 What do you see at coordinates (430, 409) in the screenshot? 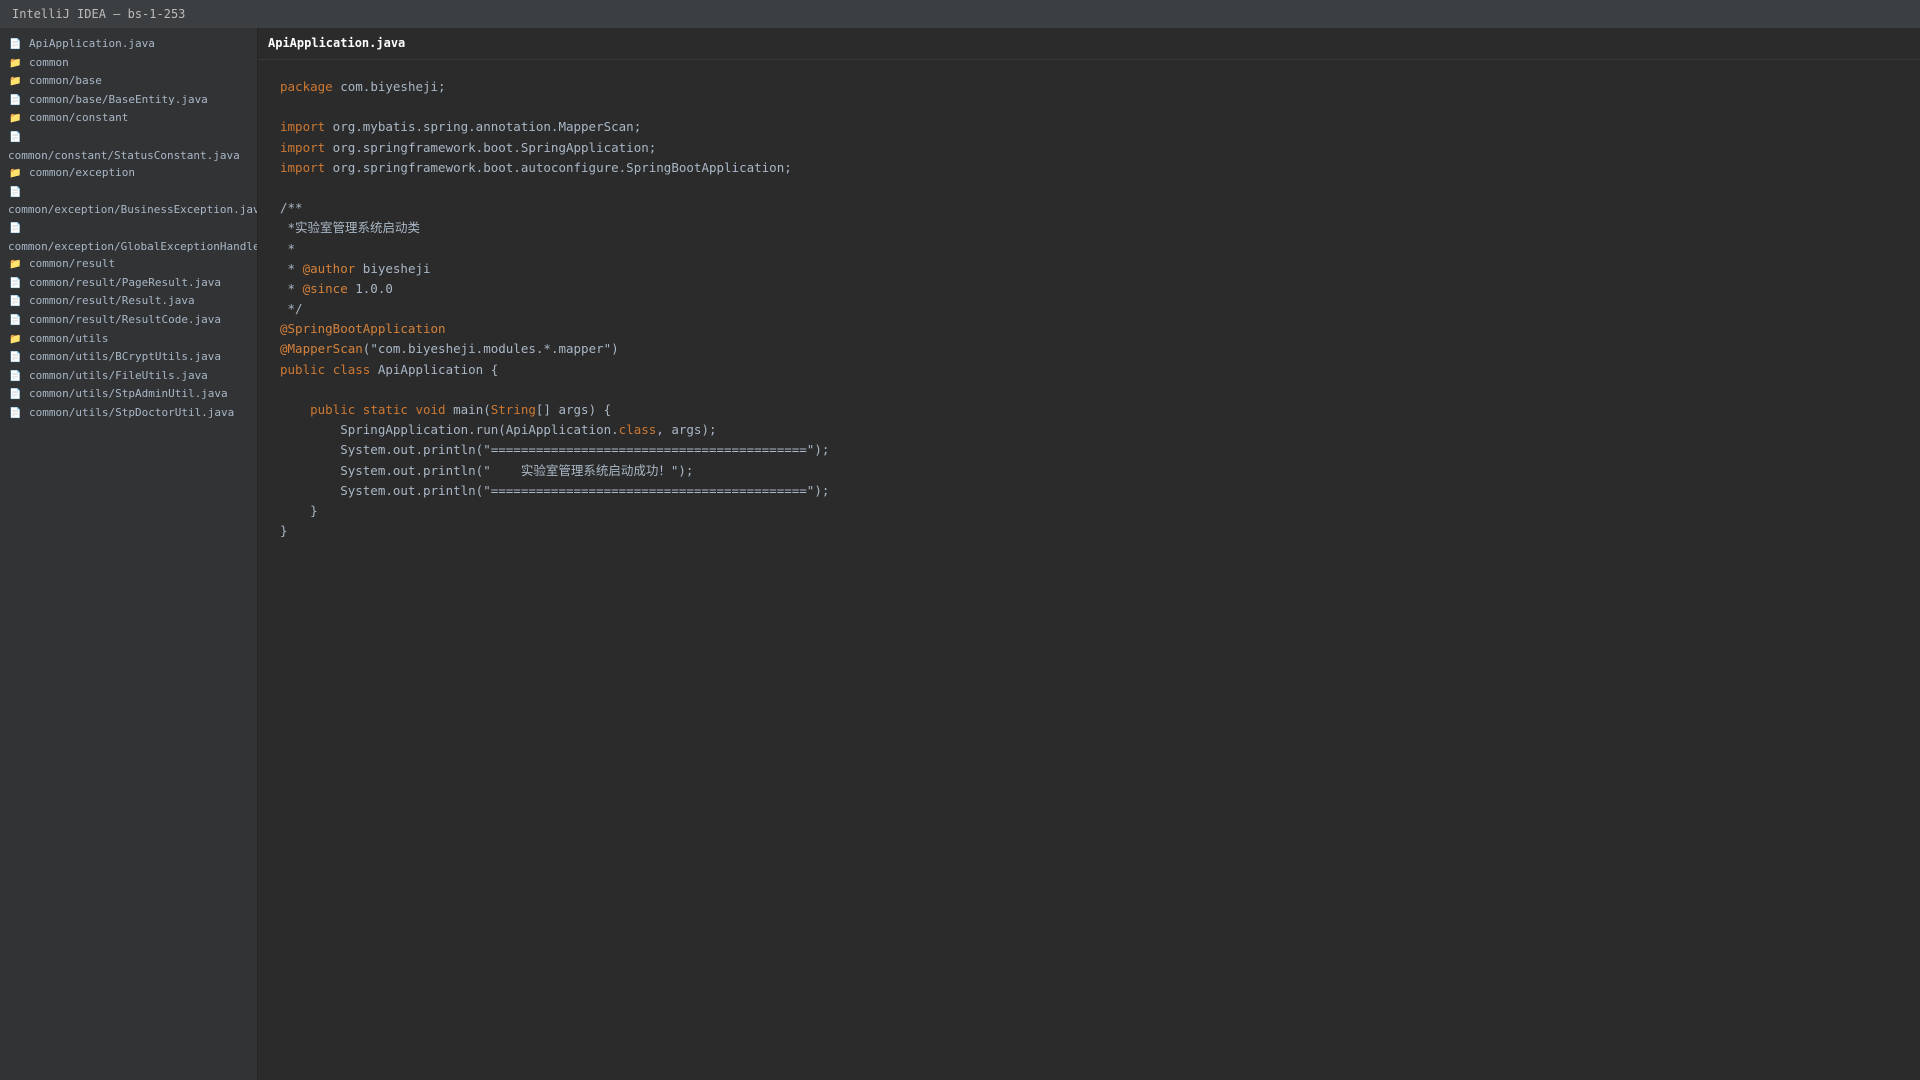
I see `code-token: void` at bounding box center [430, 409].